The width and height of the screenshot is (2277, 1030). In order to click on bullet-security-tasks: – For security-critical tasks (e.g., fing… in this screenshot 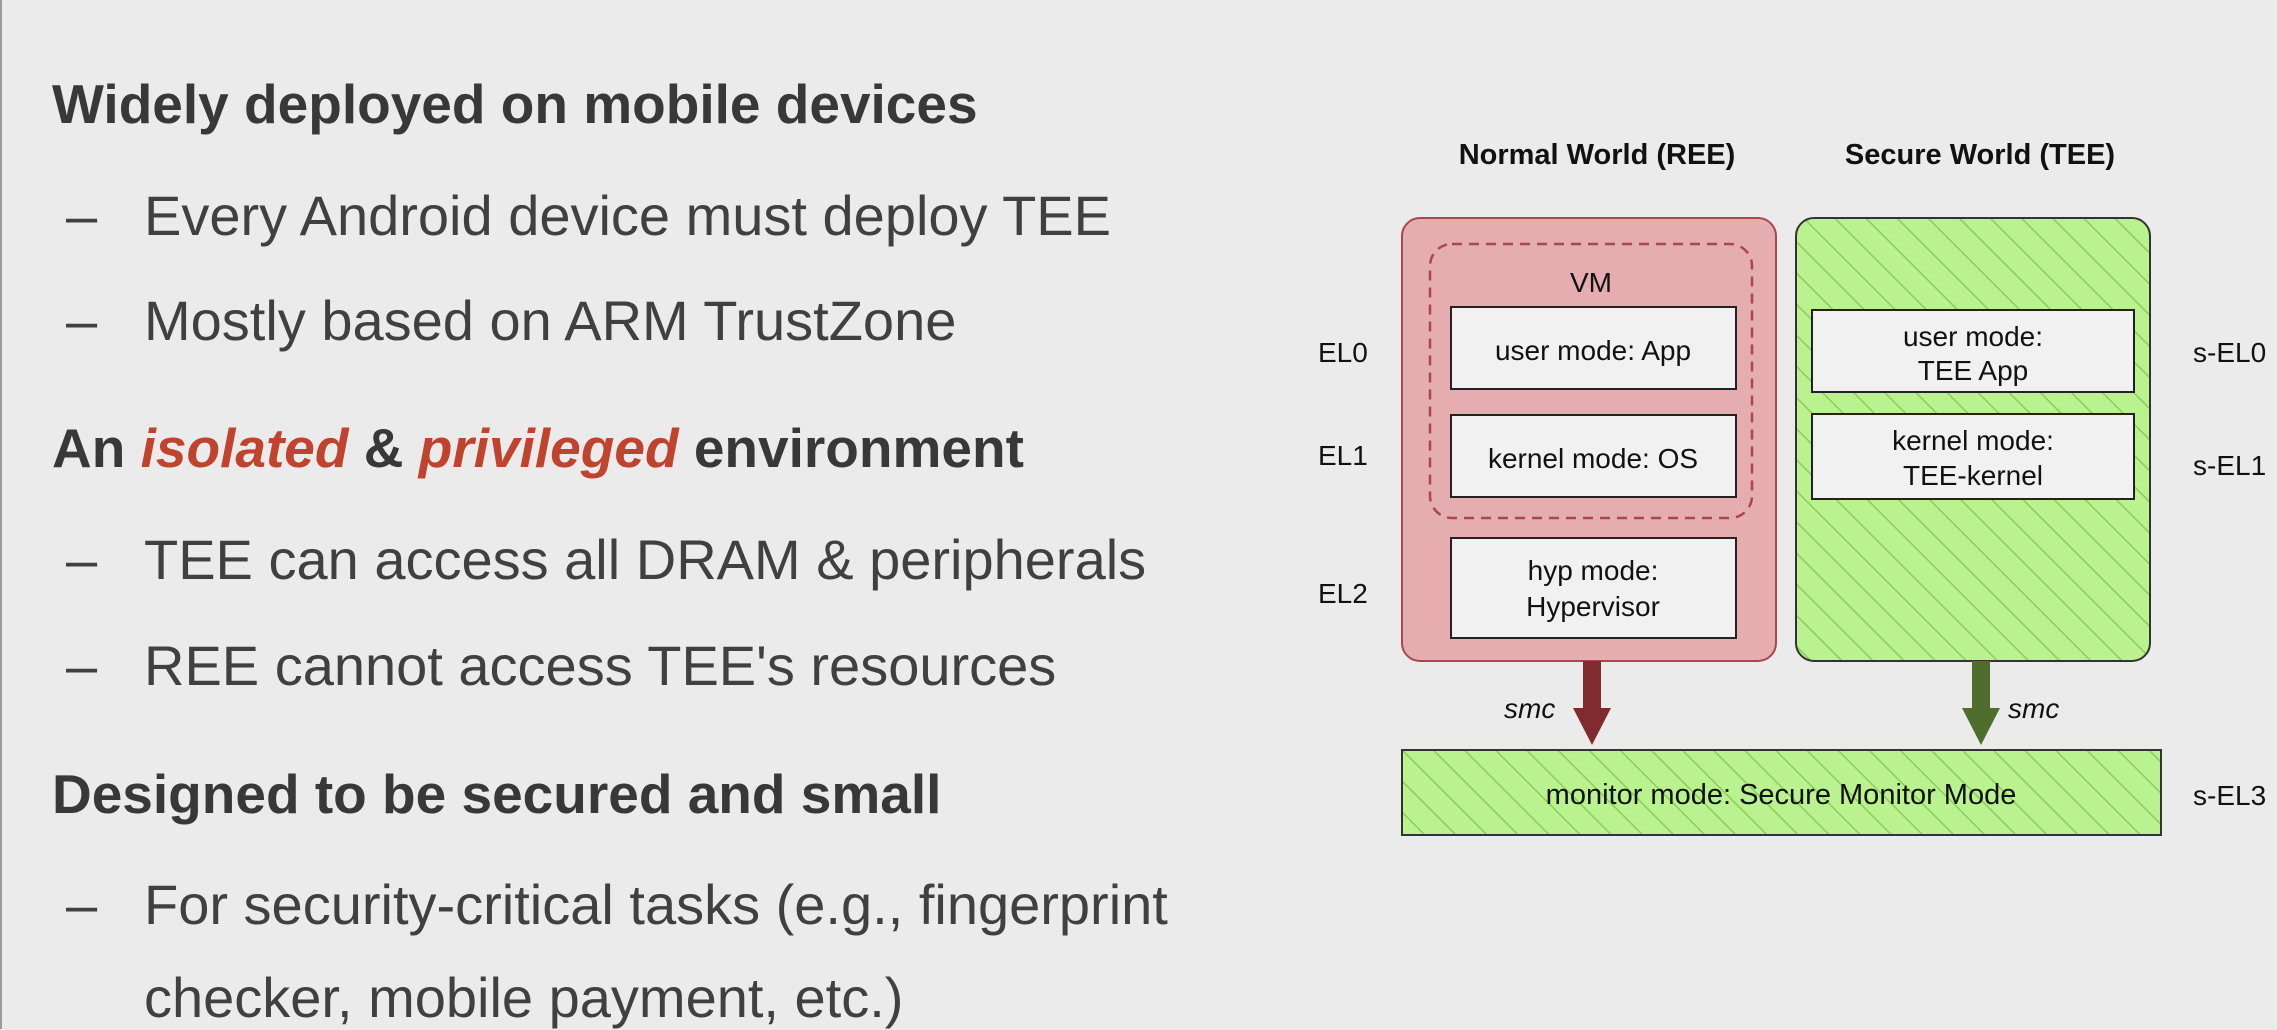, I will do `click(617, 904)`.